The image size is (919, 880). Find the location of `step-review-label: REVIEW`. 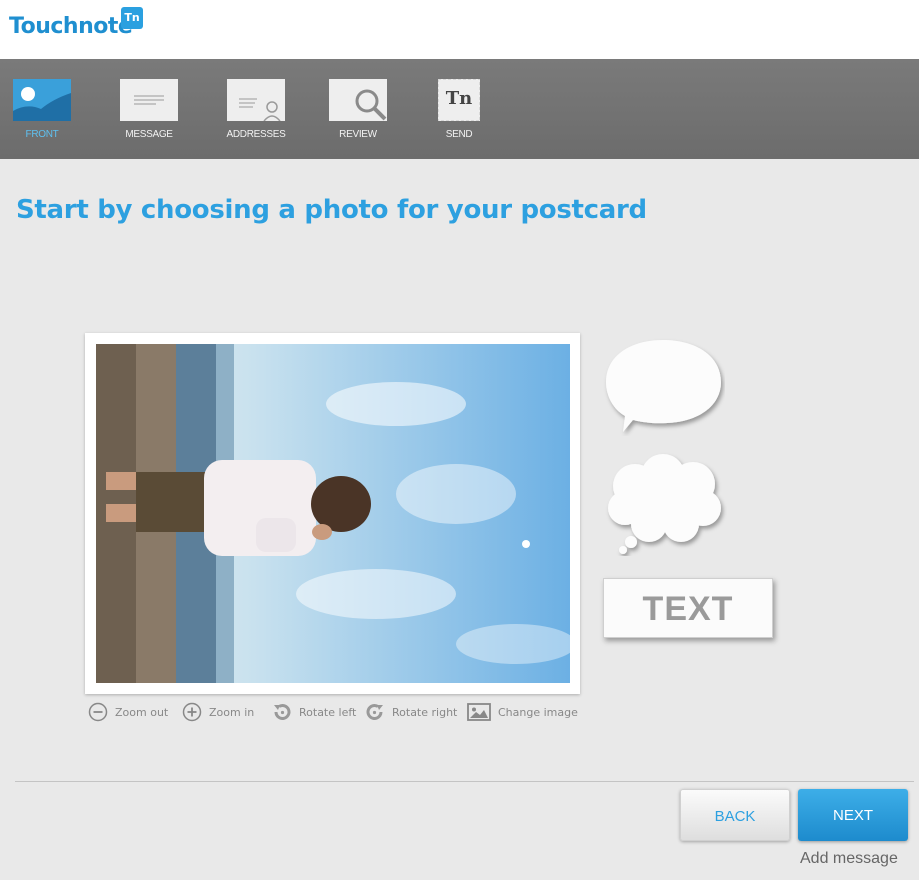

step-review-label: REVIEW is located at coordinates (358, 134).